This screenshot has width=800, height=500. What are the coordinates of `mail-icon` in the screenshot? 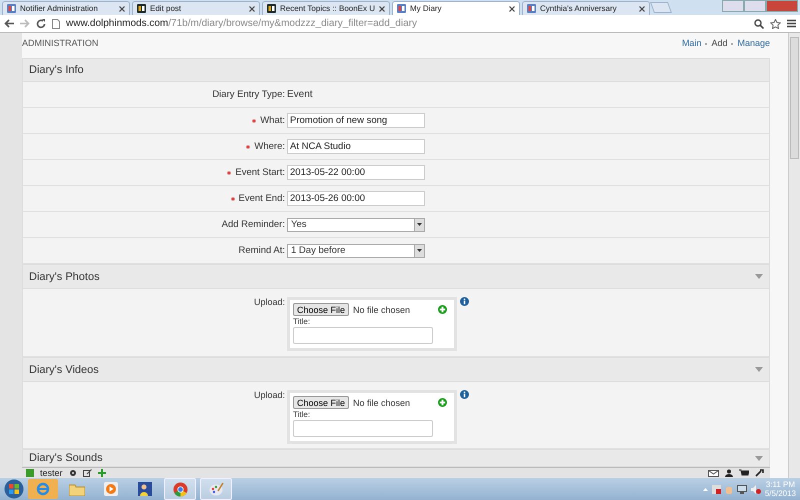 It's located at (713, 473).